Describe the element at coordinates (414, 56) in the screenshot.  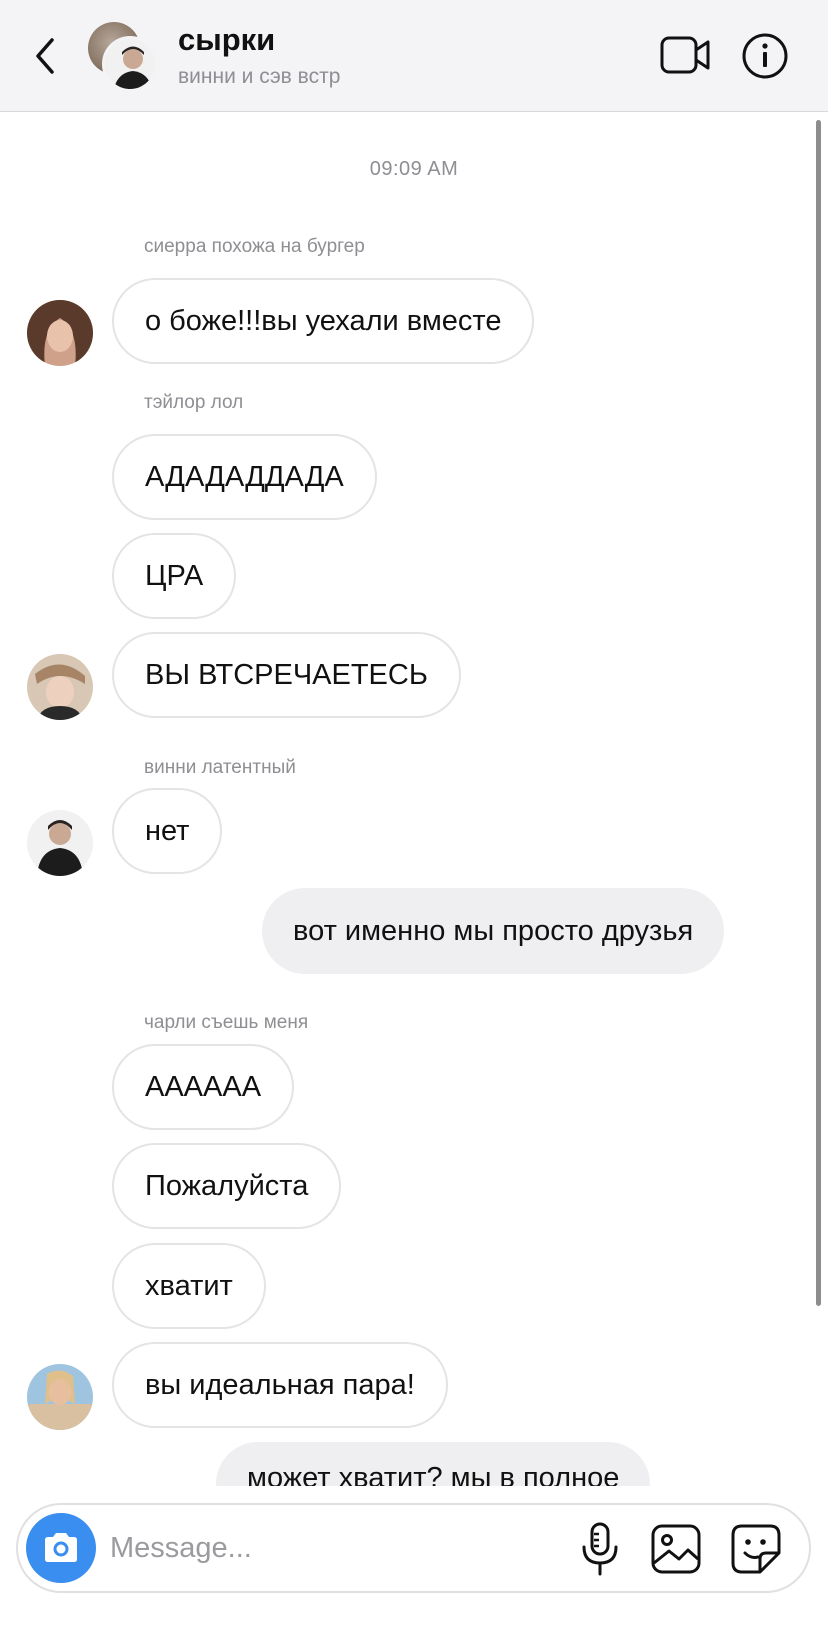
I see `chat-header: сырки винни и сэв встр` at that location.